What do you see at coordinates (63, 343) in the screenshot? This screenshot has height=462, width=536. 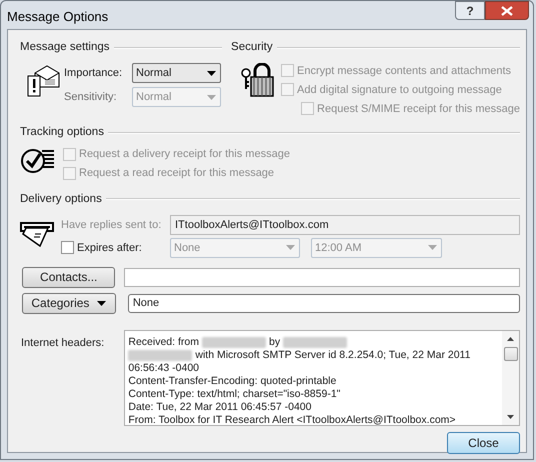 I see `field-label: Internet headers:` at bounding box center [63, 343].